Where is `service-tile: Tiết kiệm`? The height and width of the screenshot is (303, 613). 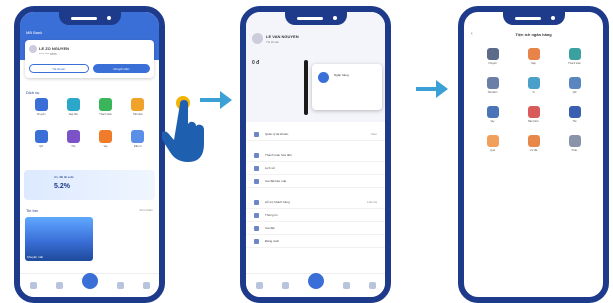 service-tile: Tiết kiệm is located at coordinates (138, 107).